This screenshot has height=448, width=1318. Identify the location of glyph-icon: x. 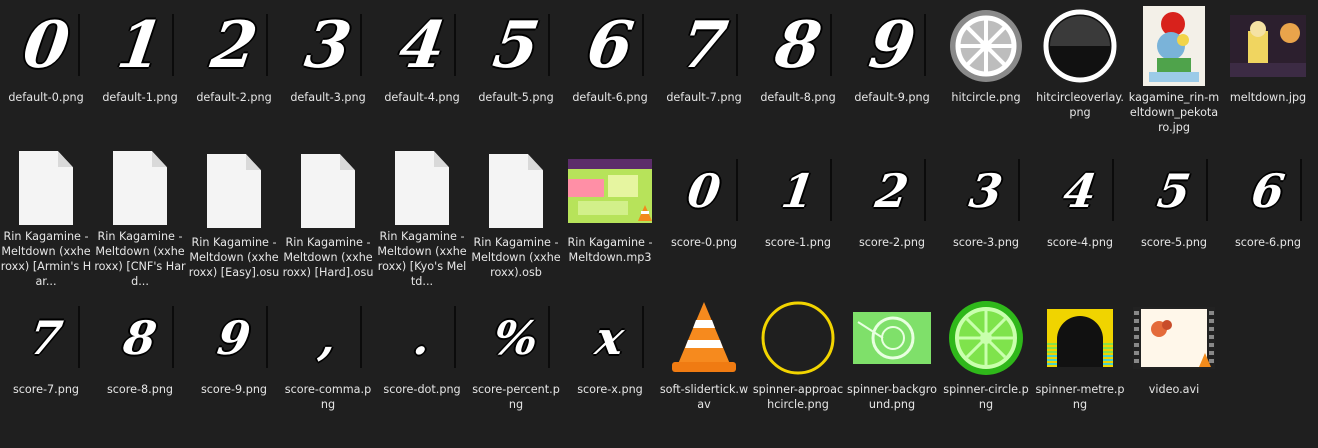
(610, 338).